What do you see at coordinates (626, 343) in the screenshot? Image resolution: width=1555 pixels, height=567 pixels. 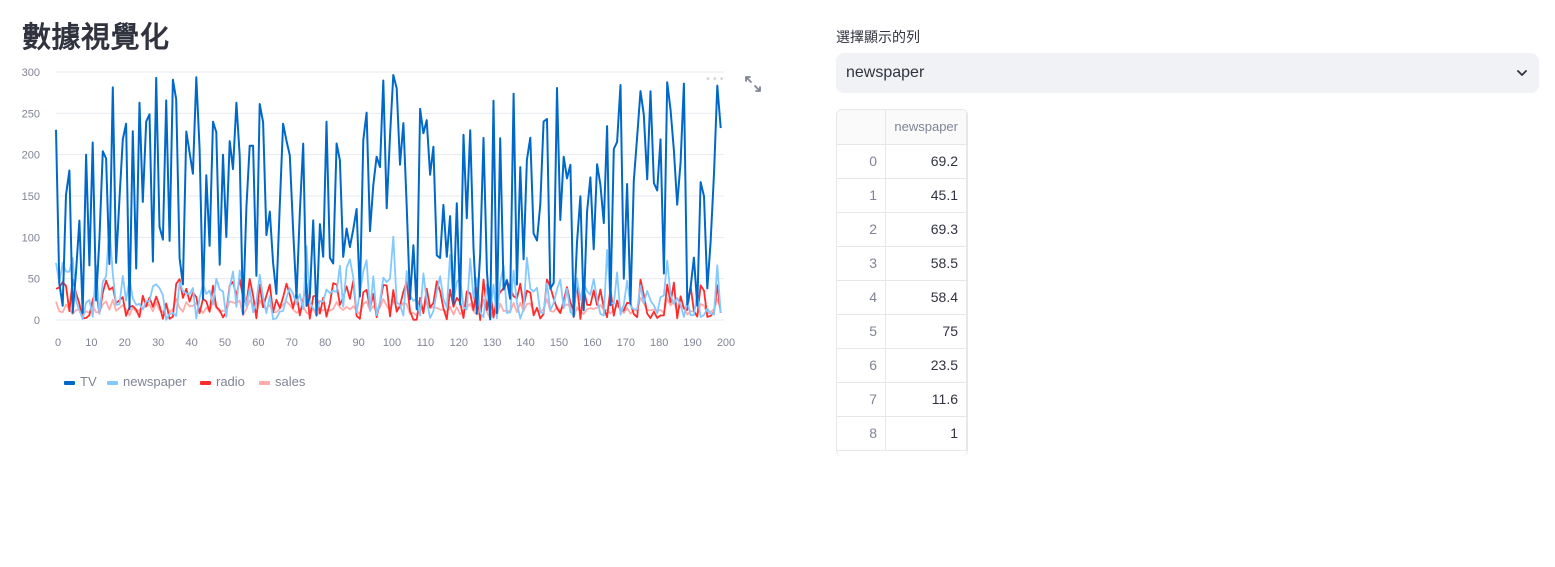 I see `x-tick-label: 170` at bounding box center [626, 343].